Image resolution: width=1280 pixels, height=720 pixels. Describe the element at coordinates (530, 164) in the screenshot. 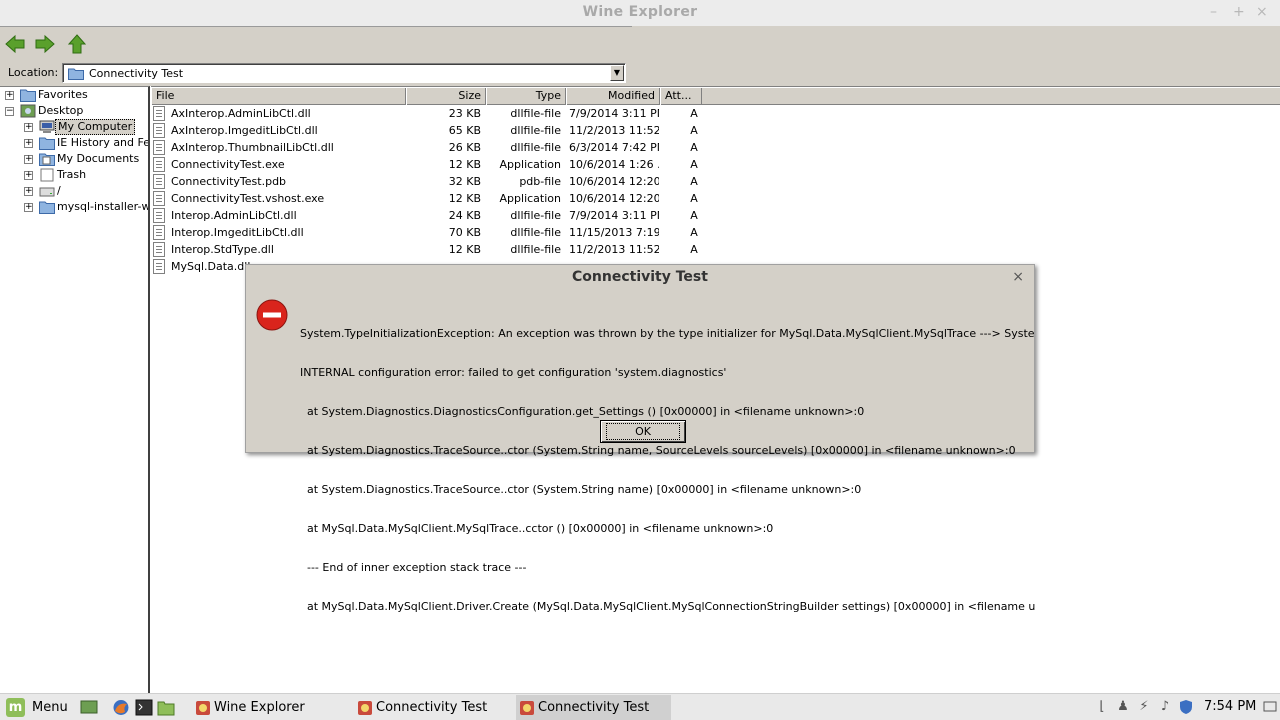

I see `file-type: Application` at that location.